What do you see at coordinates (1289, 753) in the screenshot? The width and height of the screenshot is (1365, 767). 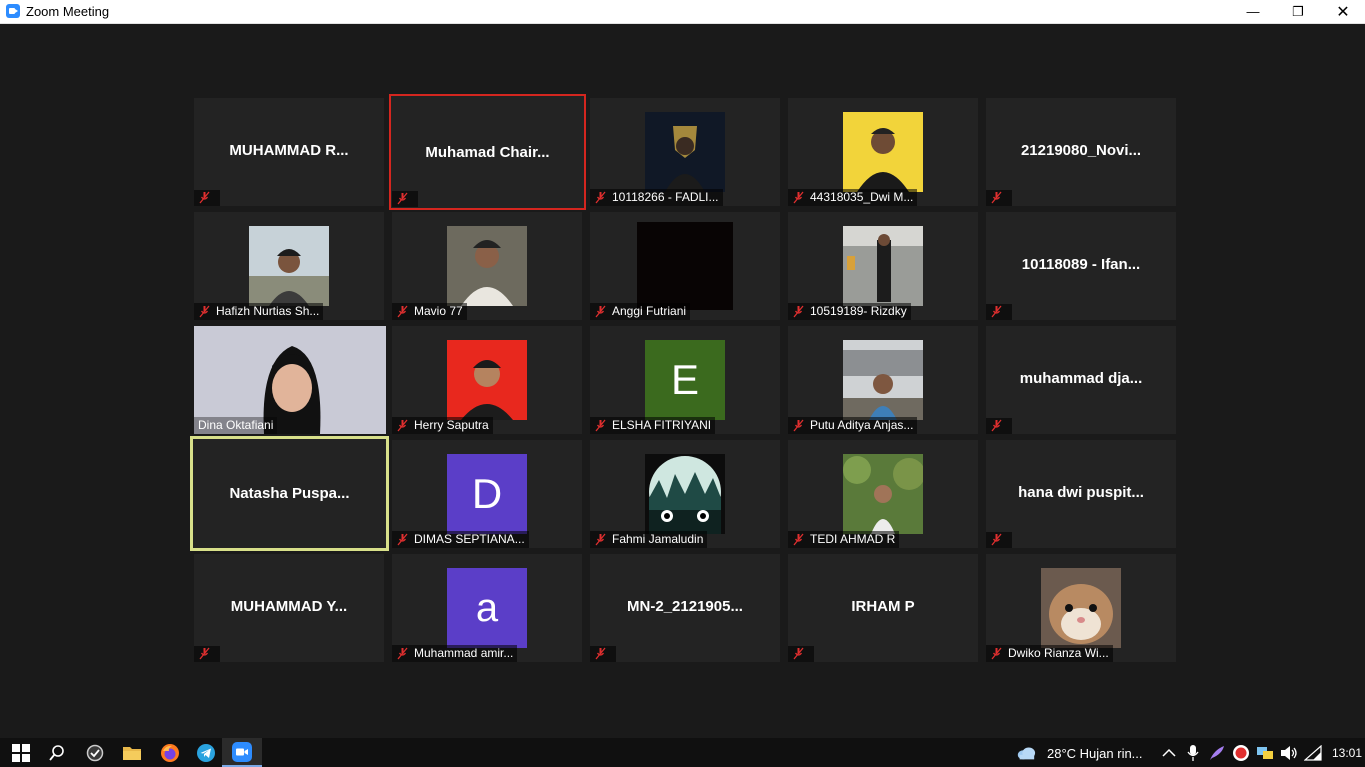 I see `speaker-icon` at bounding box center [1289, 753].